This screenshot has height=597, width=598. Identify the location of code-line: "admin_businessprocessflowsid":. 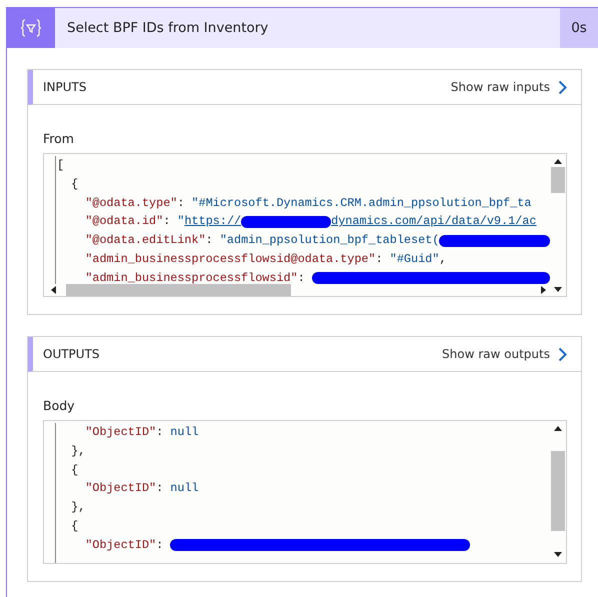
(303, 278).